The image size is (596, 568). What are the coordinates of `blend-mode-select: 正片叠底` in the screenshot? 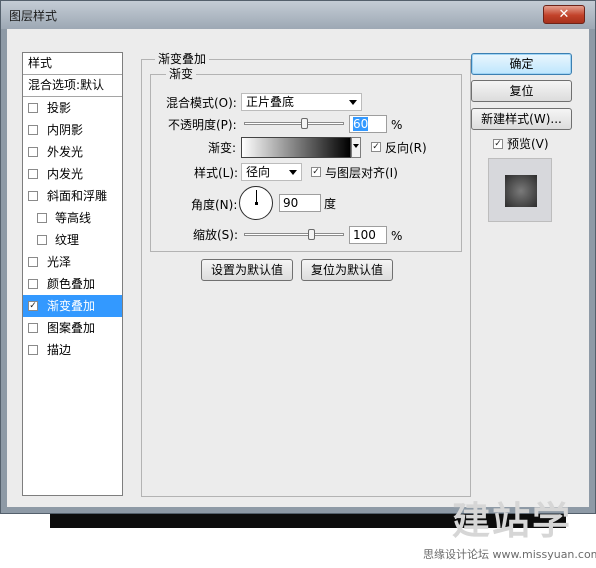 It's located at (301, 102).